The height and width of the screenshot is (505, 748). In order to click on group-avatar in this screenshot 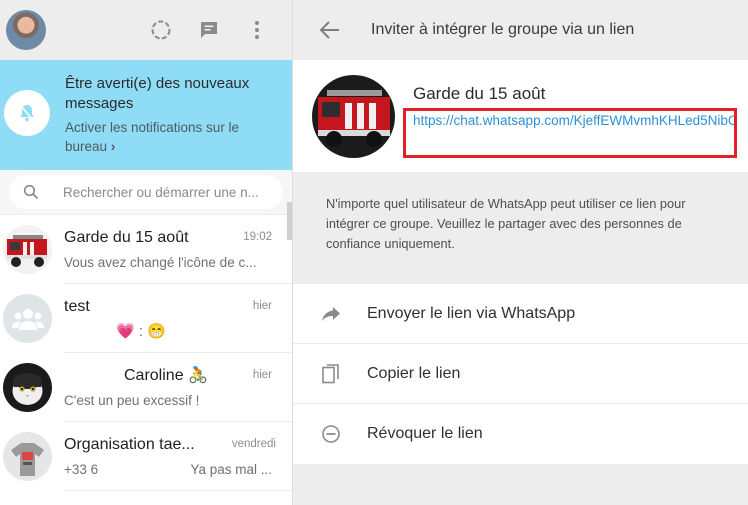, I will do `click(353, 116)`.